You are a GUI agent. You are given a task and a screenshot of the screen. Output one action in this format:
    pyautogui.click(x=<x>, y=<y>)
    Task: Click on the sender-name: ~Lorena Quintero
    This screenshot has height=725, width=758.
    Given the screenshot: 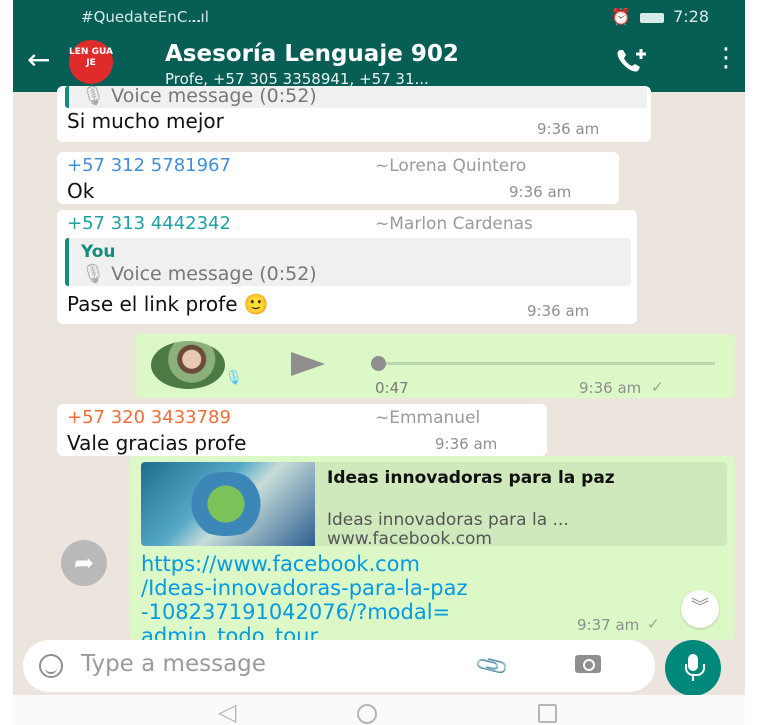 What is the action you would take?
    pyautogui.click(x=451, y=166)
    